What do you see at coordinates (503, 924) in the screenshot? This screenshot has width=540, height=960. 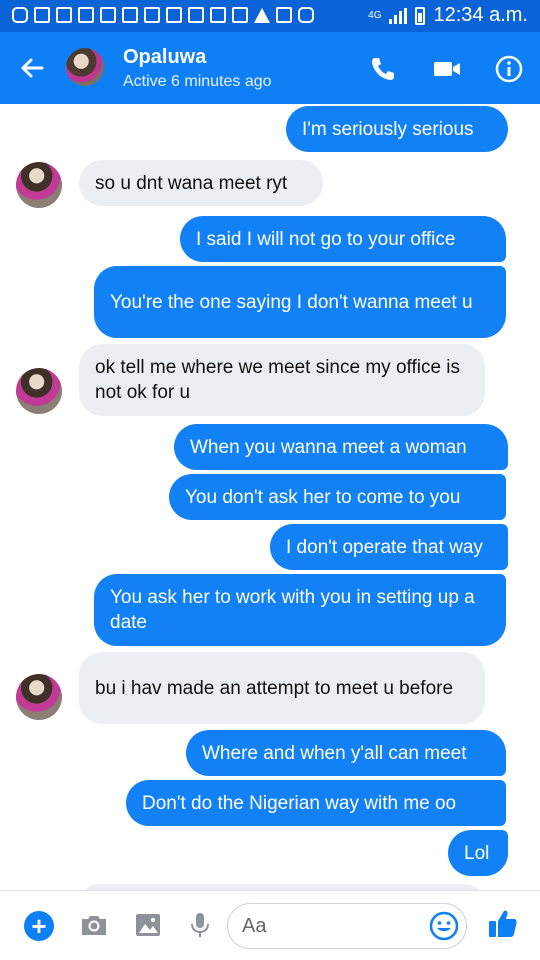 I see `thumbs-up-icon` at bounding box center [503, 924].